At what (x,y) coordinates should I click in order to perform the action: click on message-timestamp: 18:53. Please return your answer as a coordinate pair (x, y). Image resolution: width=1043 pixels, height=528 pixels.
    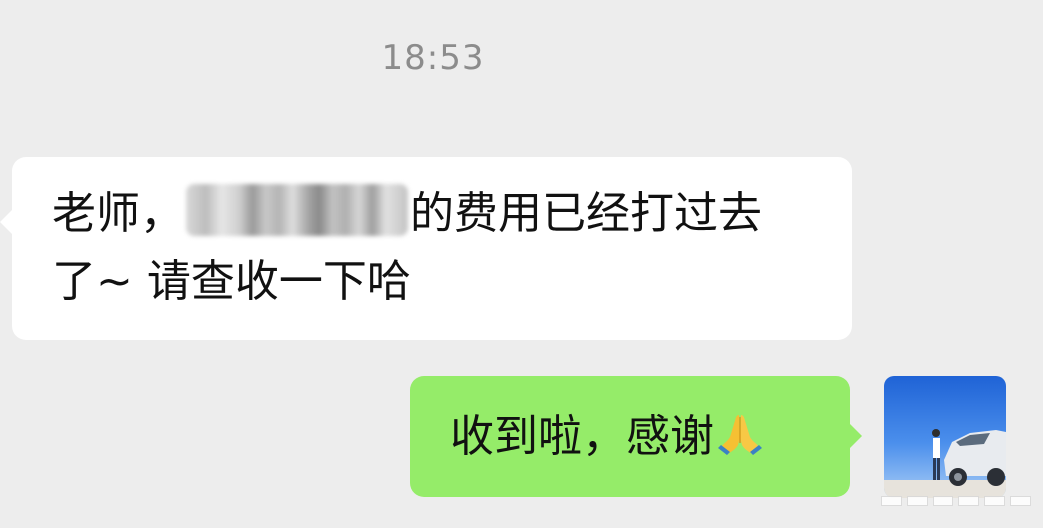
    Looking at the image, I should click on (433, 58).